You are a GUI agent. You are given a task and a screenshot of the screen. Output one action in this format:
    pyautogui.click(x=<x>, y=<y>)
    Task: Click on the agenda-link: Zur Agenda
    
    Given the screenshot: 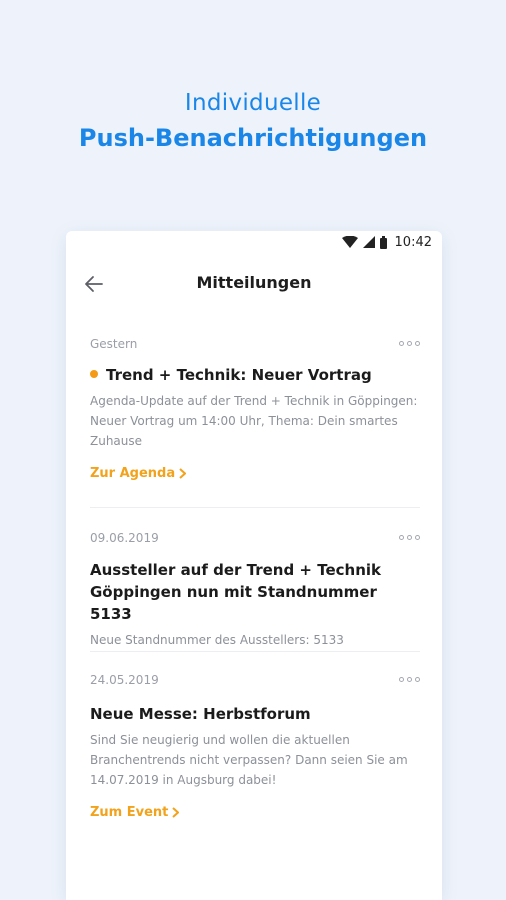 What is the action you would take?
    pyautogui.click(x=138, y=473)
    